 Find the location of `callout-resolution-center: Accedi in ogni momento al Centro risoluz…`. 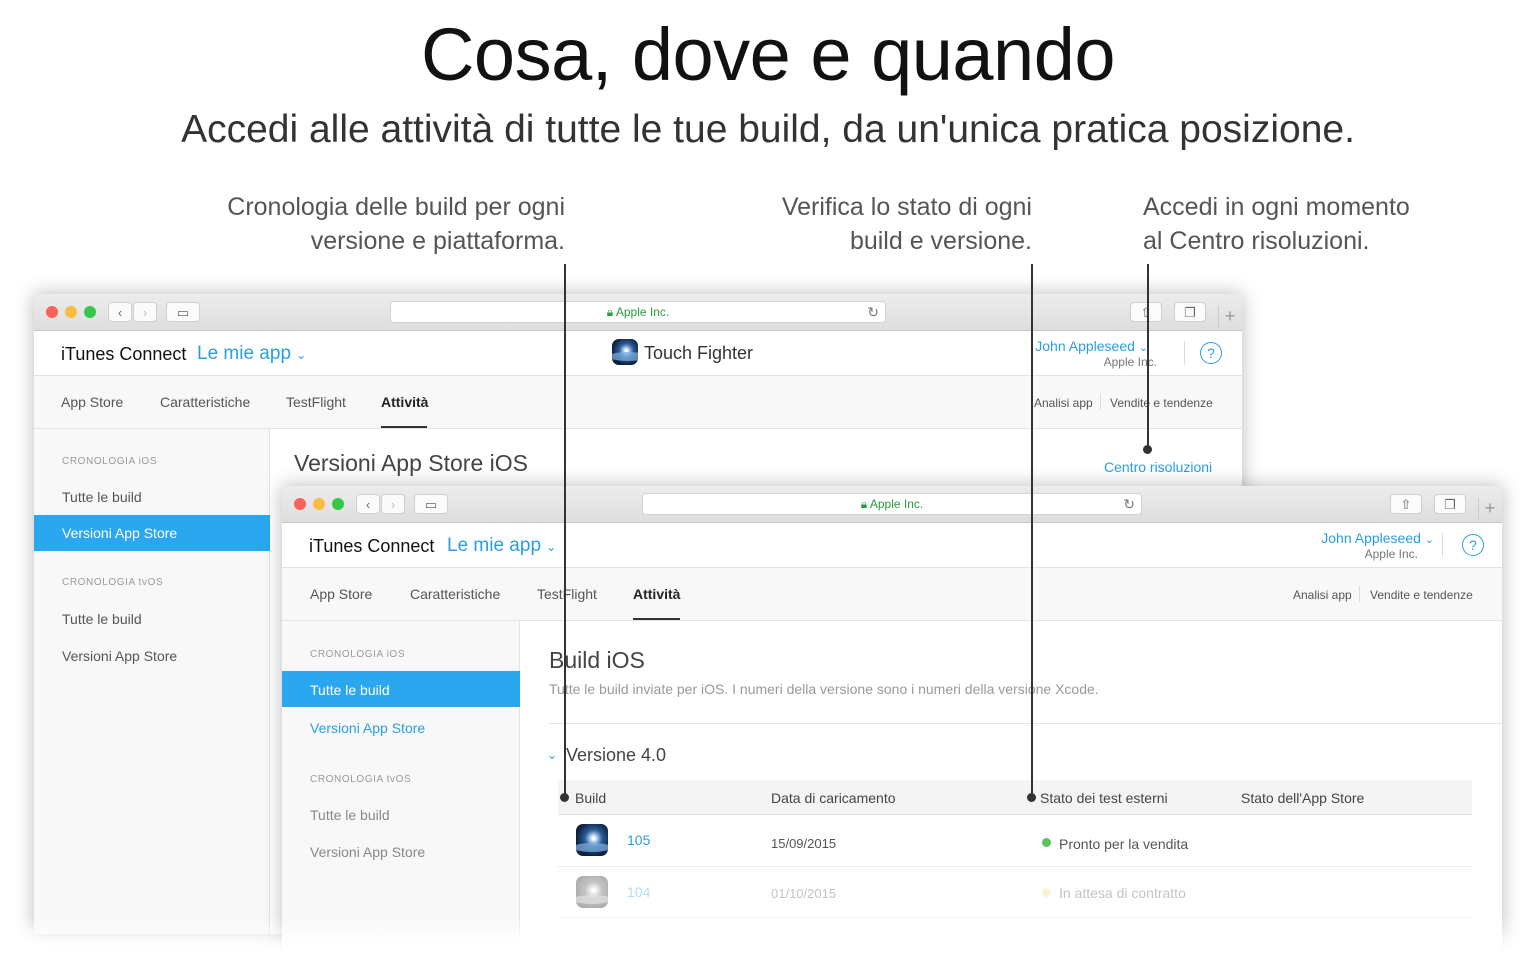

callout-resolution-center: Accedi in ogni momento al Centro risoluz… is located at coordinates (1308, 224).